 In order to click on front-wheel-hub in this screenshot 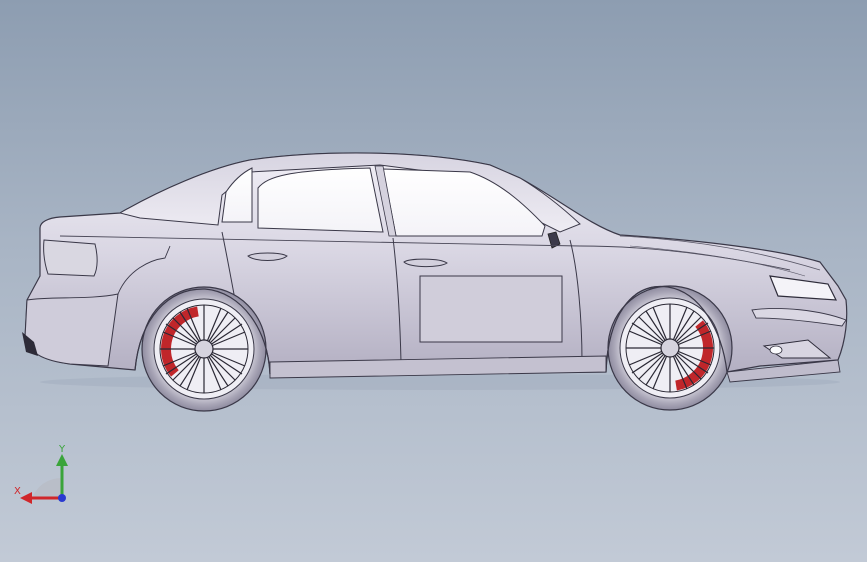, I will do `click(670, 348)`.